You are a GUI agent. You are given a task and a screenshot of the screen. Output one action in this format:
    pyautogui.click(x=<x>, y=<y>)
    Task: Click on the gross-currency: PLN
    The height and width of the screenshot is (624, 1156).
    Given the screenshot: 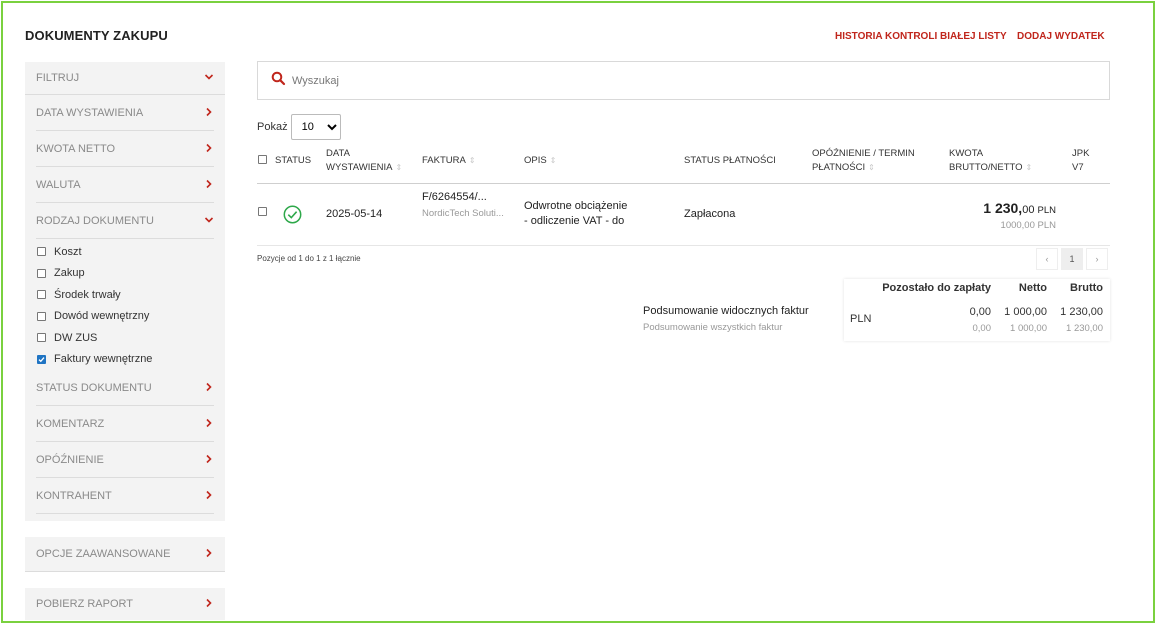 What is the action you would take?
    pyautogui.click(x=1046, y=210)
    